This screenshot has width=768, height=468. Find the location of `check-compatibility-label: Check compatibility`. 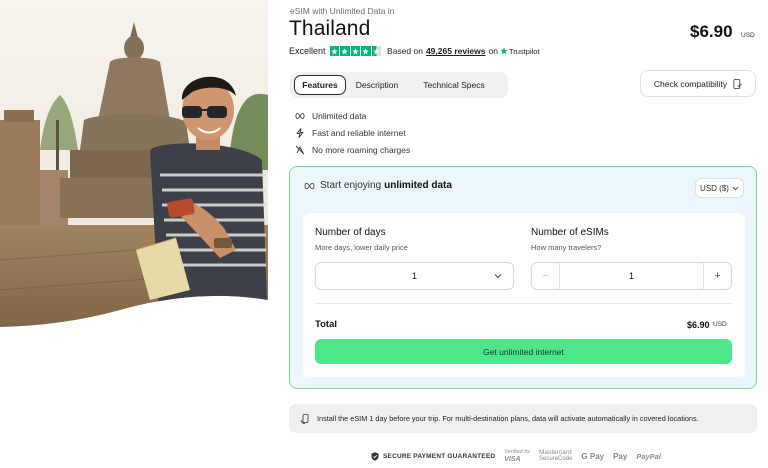

check-compatibility-label: Check compatibility is located at coordinates (690, 83).